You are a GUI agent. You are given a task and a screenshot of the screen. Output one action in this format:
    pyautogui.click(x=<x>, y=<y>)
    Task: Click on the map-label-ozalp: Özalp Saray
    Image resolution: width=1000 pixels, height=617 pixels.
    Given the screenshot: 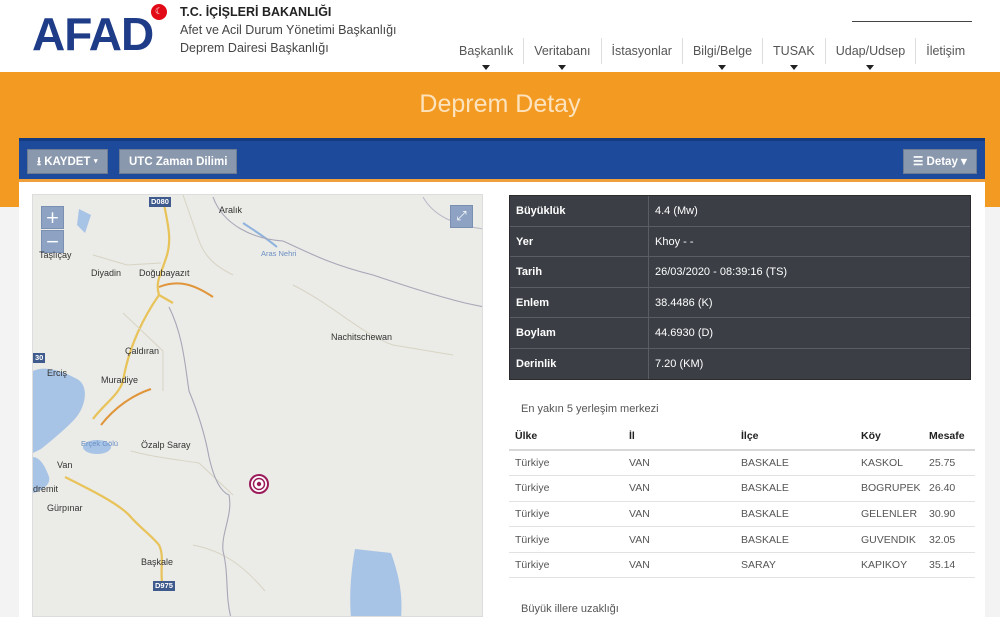 What is the action you would take?
    pyautogui.click(x=166, y=445)
    